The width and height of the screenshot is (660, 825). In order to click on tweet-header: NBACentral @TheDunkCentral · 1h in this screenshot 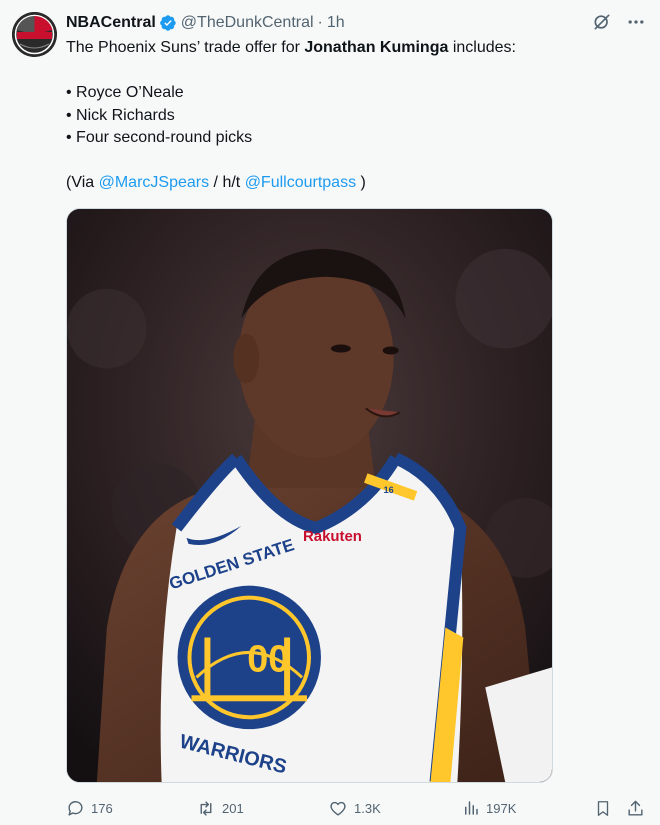, I will do `click(205, 23)`.